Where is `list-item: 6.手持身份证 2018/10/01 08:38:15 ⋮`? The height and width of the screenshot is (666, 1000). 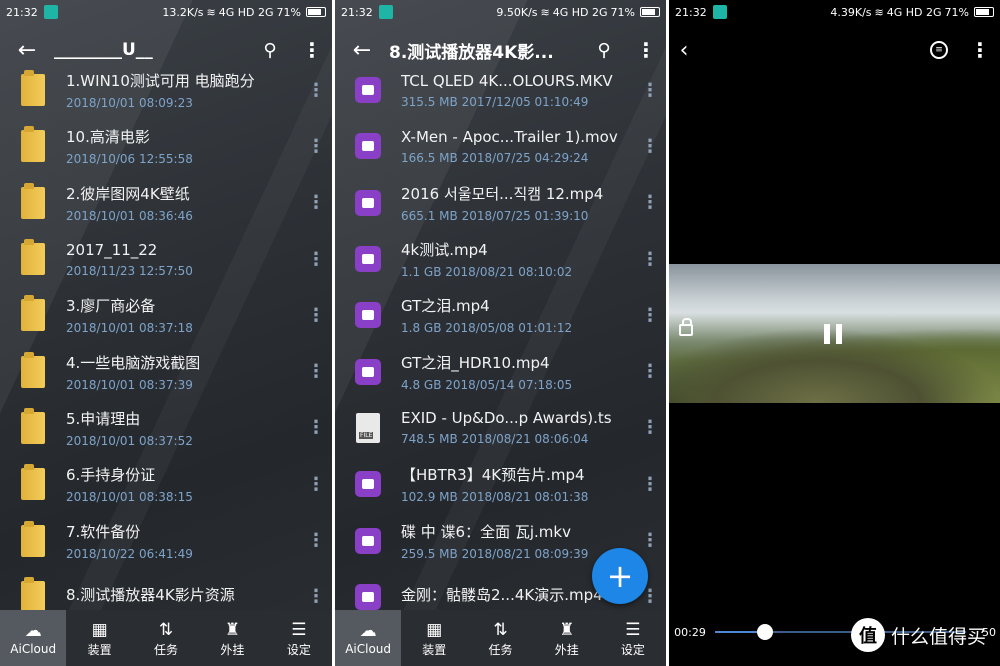
list-item: 6.手持身份证 2018/10/01 08:38:15 ⋮ is located at coordinates (166, 484).